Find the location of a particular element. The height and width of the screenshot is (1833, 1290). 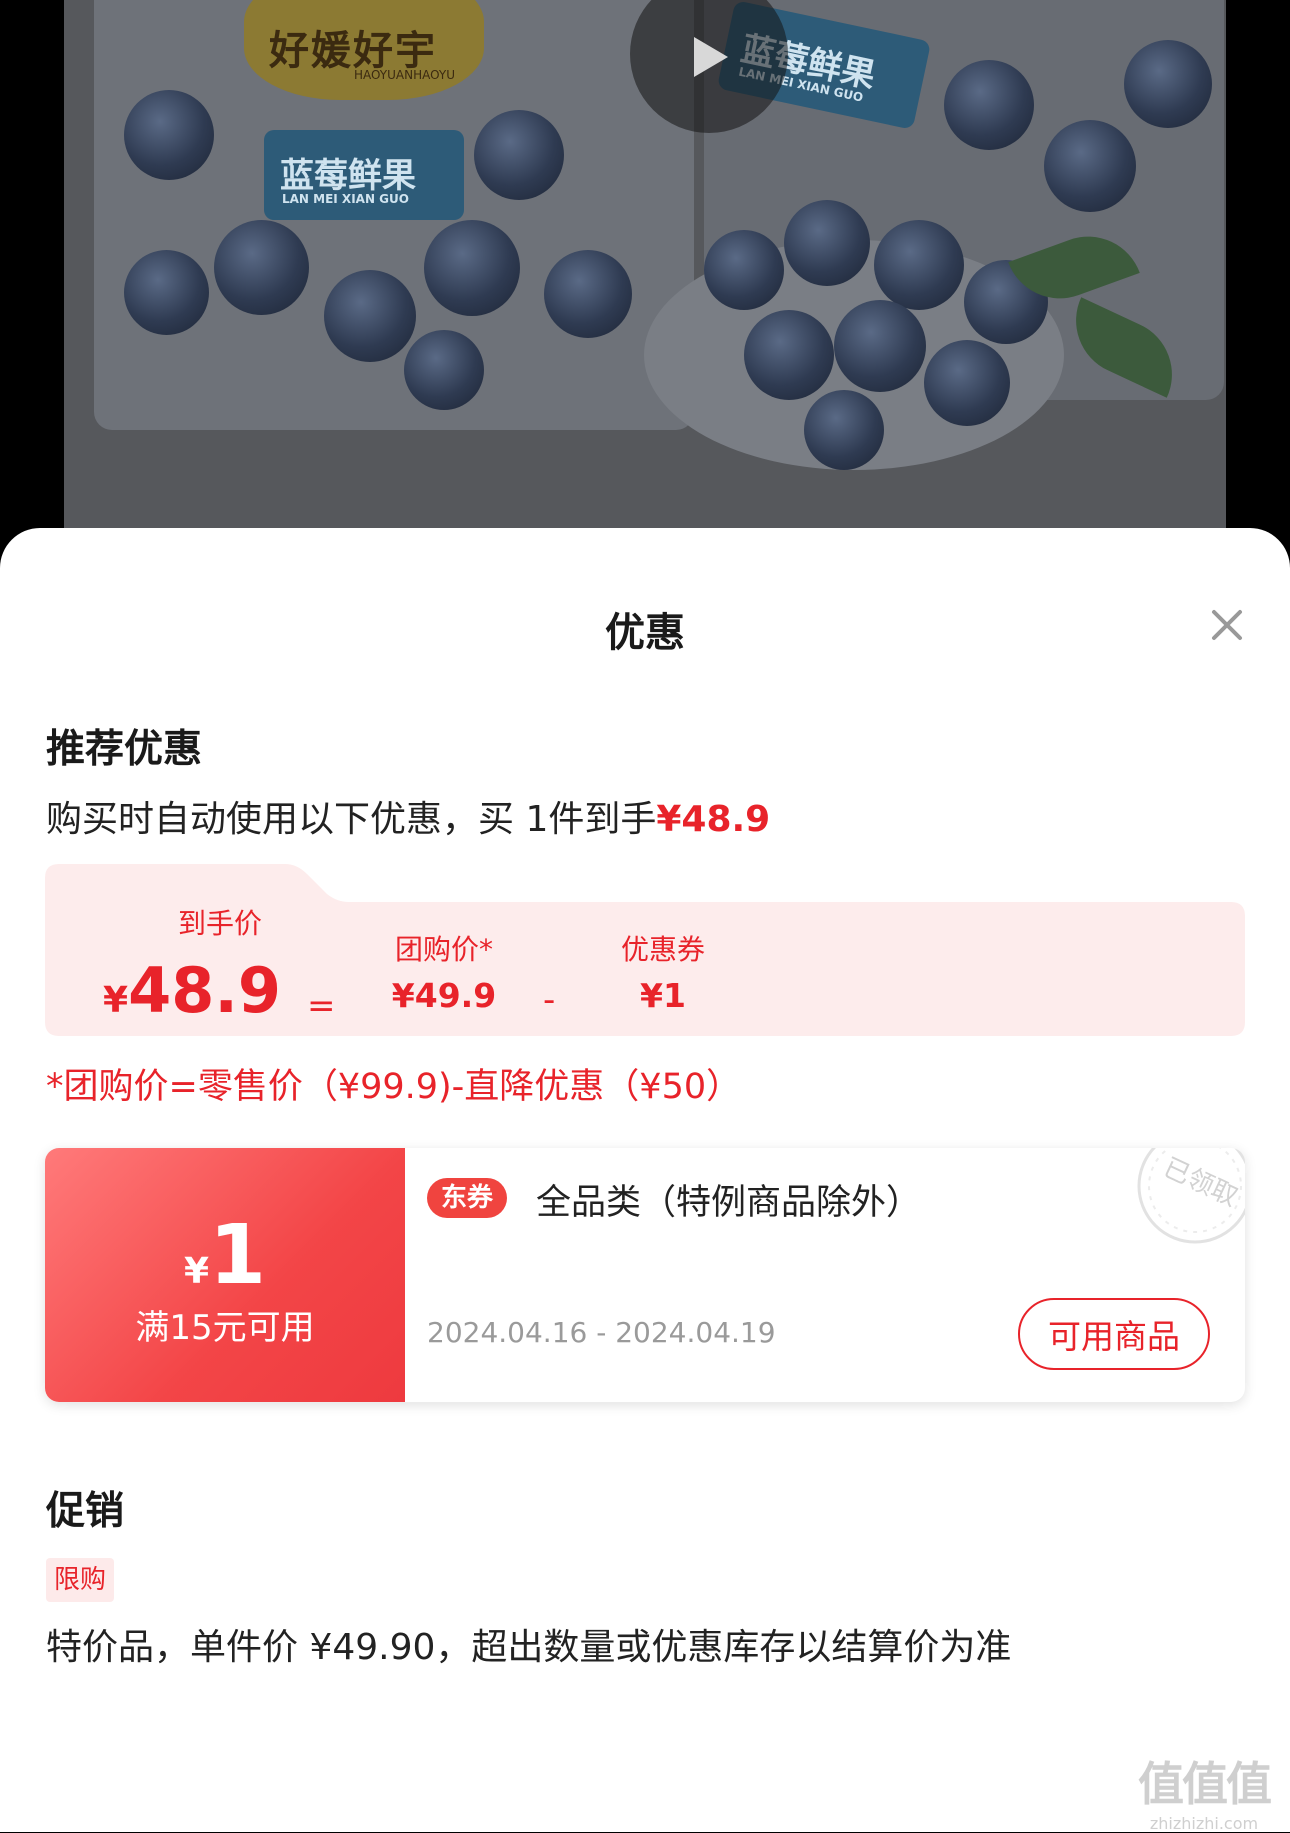

coupon-description: 全品类（特例商品除外） is located at coordinates (729, 1203).